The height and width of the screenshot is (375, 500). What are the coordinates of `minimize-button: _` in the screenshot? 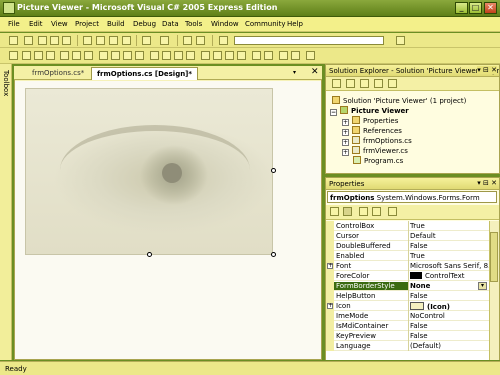 It's located at (461, 8).